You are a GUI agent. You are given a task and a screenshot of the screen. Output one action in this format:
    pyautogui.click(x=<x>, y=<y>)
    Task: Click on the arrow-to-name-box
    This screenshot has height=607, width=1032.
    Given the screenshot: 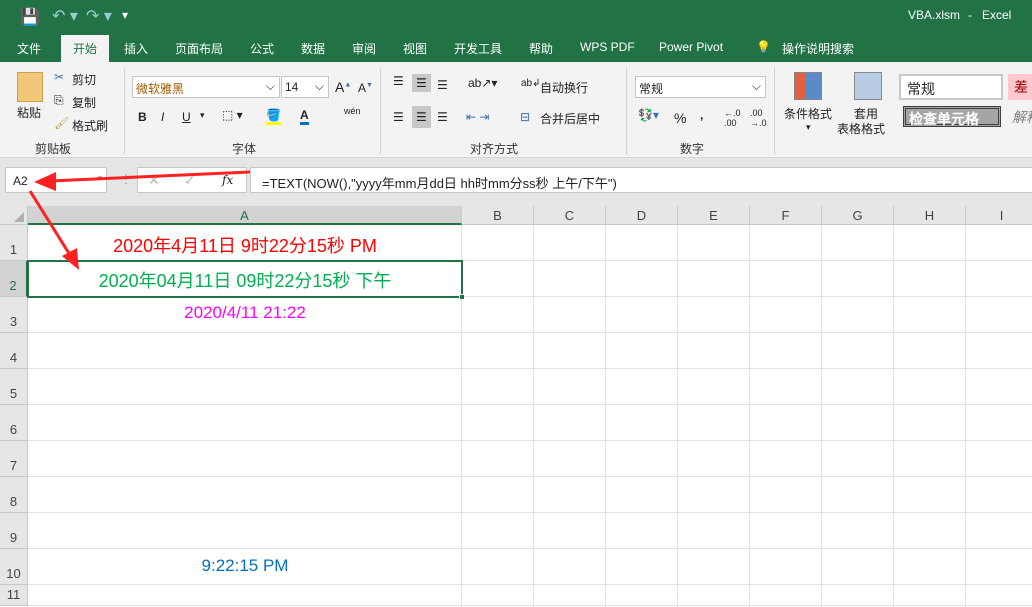 What is the action you would take?
    pyautogui.click(x=150, y=176)
    